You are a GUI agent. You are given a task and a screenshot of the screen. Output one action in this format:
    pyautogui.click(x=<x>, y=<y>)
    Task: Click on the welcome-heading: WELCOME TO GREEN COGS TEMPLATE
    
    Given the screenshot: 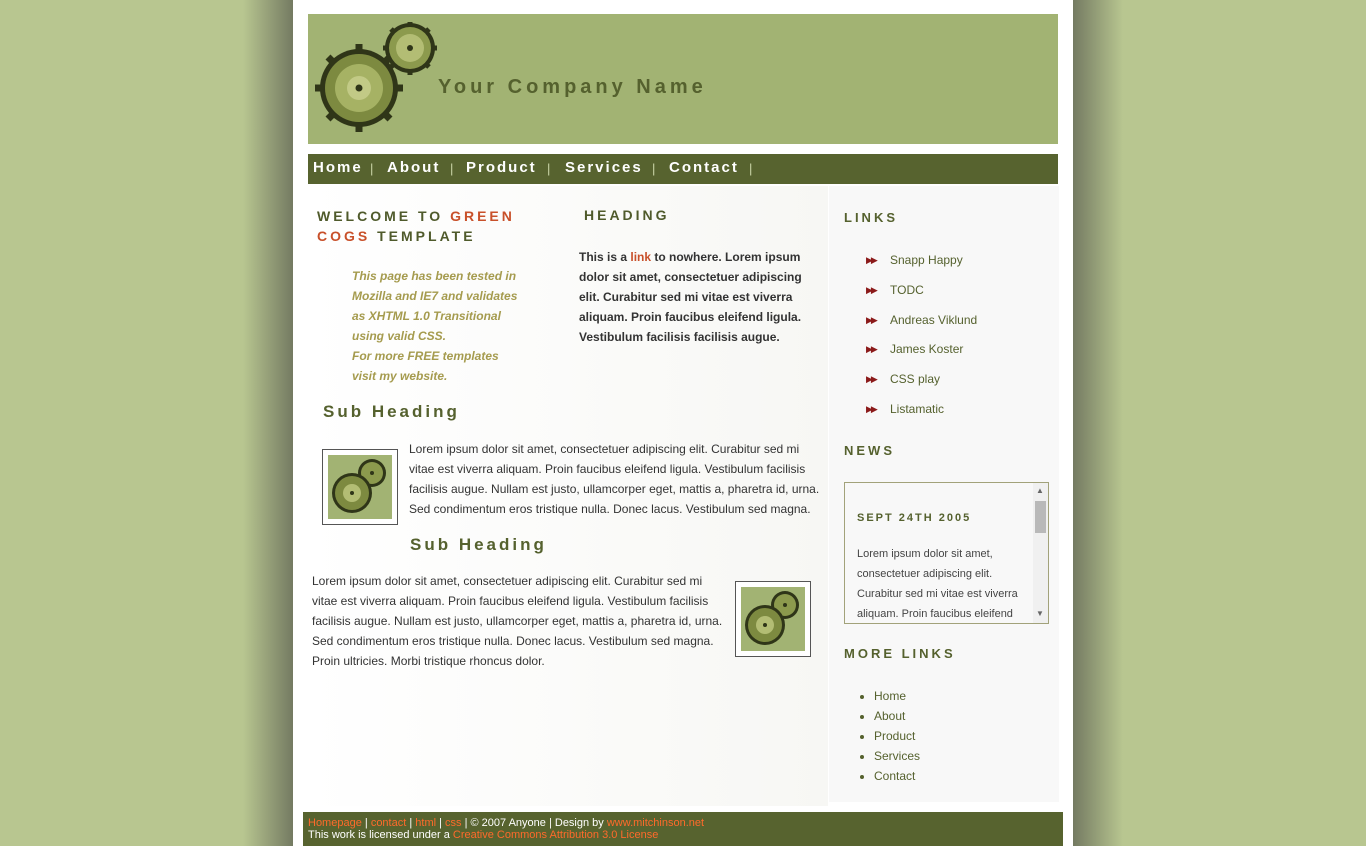 What is the action you would take?
    pyautogui.click(x=432, y=226)
    